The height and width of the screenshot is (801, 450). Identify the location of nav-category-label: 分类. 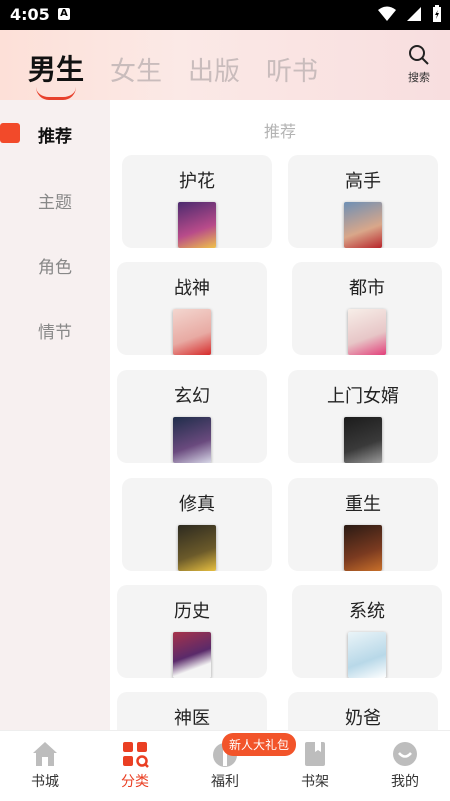
(135, 782).